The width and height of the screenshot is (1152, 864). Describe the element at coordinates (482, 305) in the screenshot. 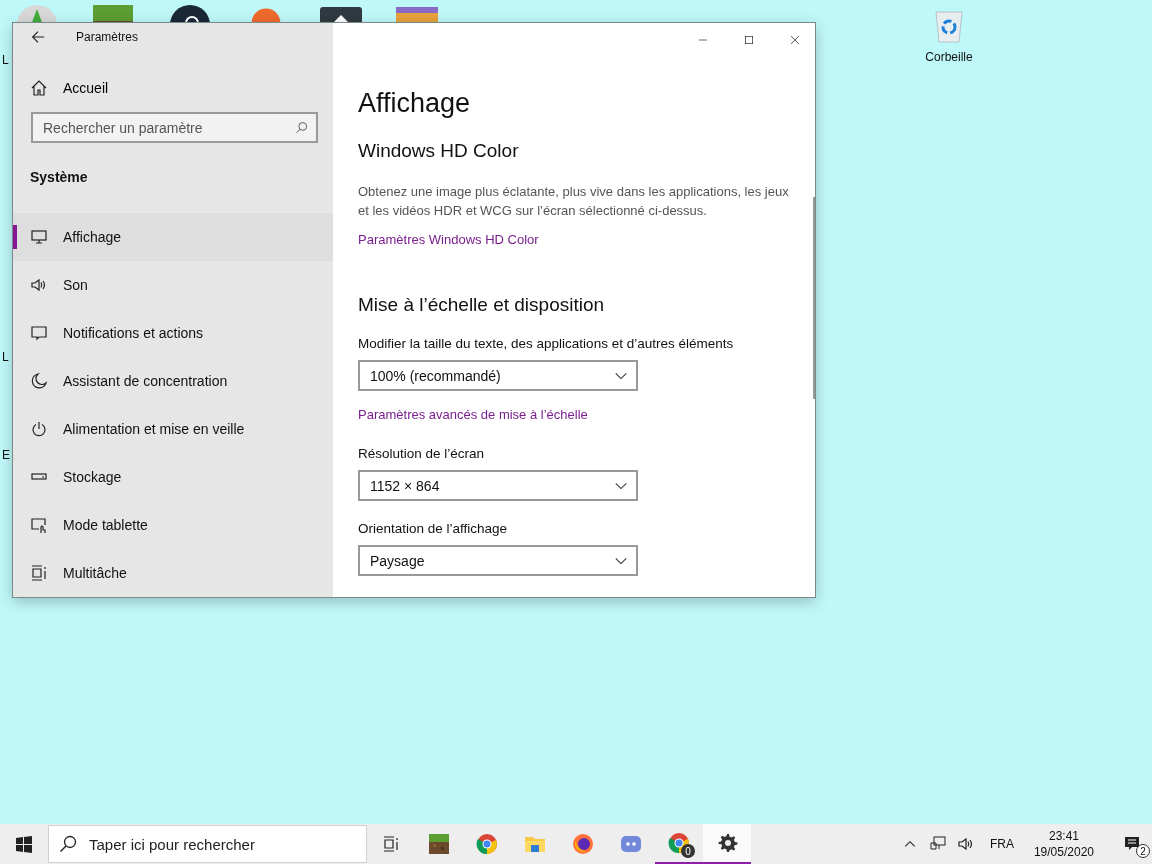

I see `section-heading: Mise à l’échelle et disposition` at that location.